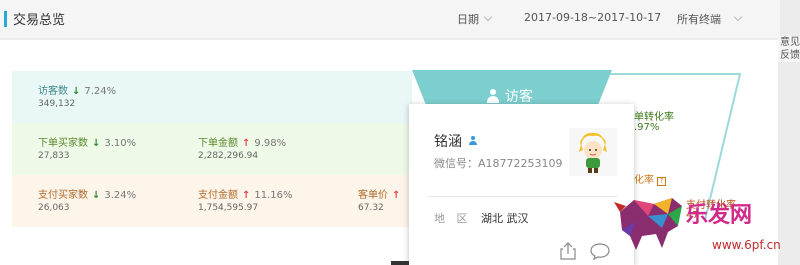 The height and width of the screenshot is (265, 800). I want to click on visitor-row: 访客数 ↓ 7.24% 349,132, so click(212, 97).